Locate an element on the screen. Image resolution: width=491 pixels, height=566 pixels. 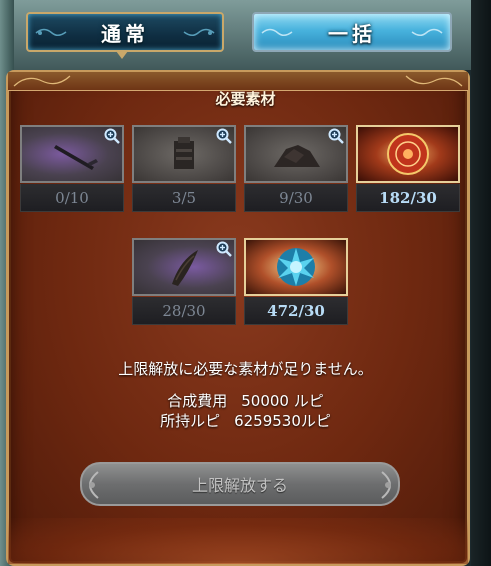
red-orb-icon is located at coordinates (408, 154).